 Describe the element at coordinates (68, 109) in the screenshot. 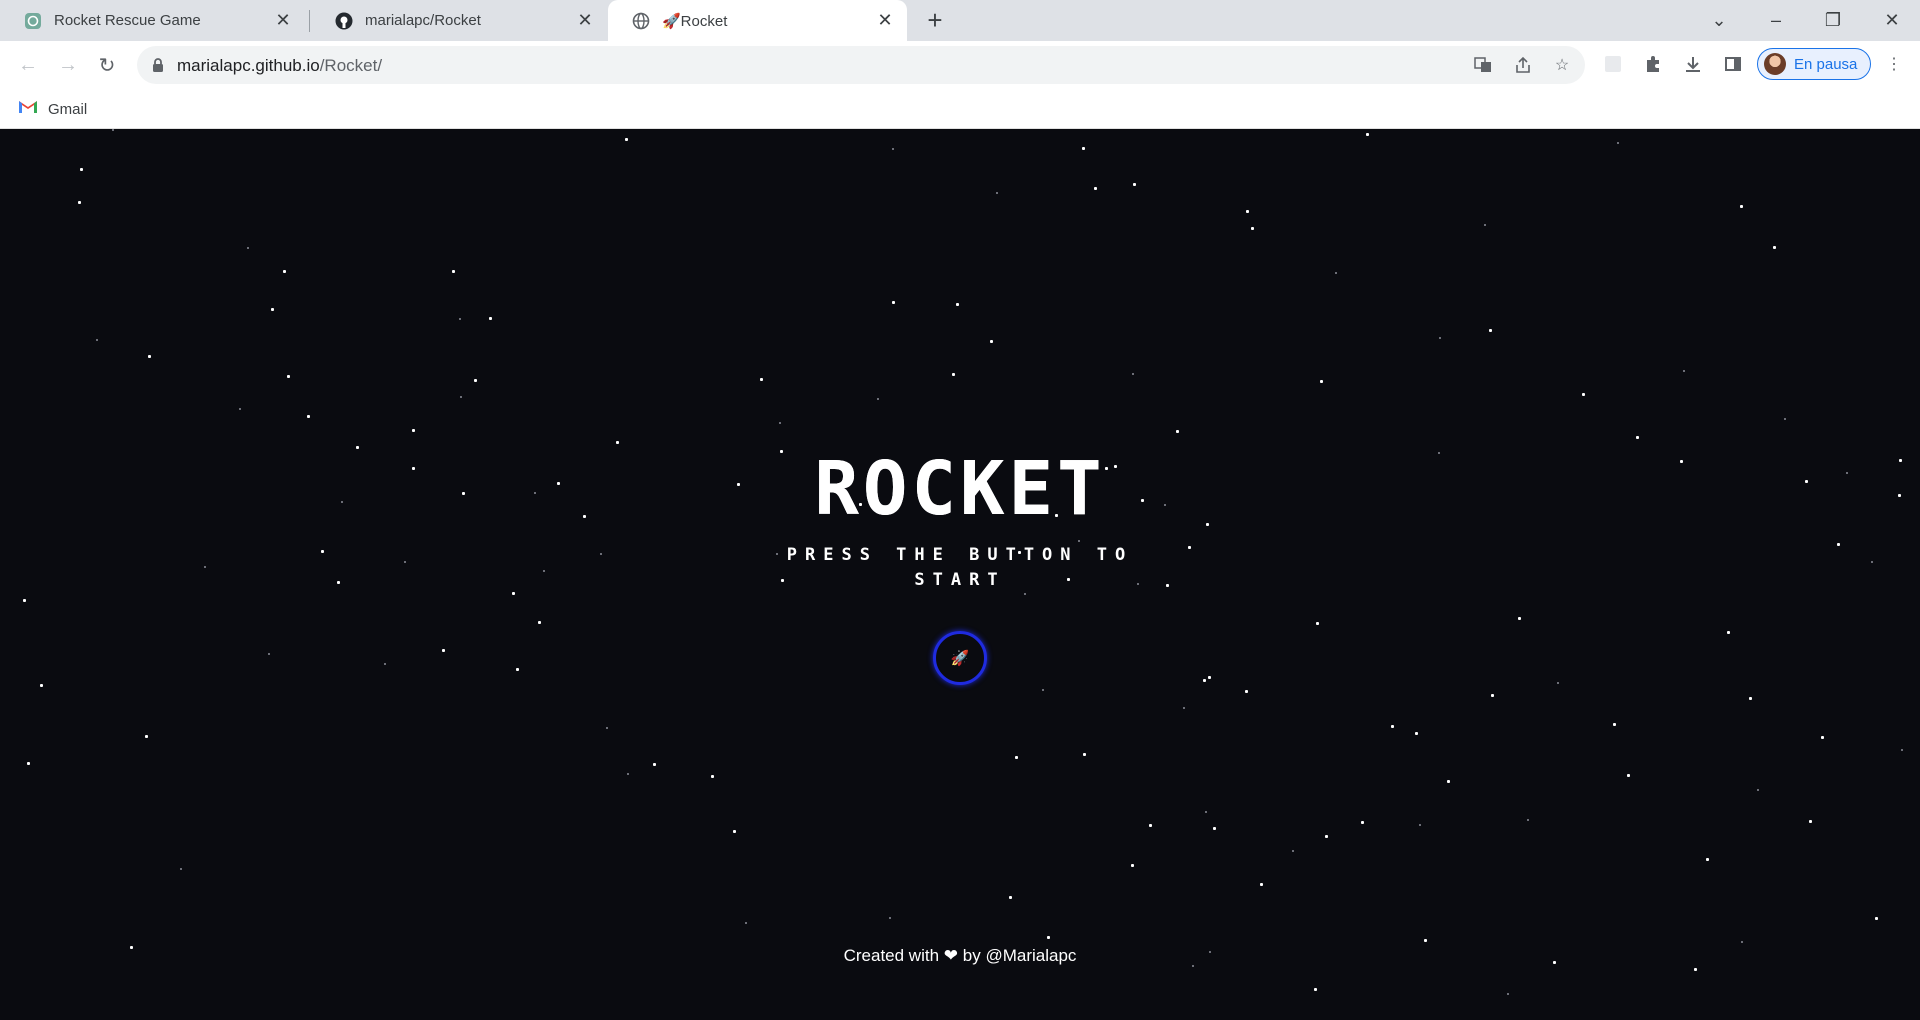

I see `bookmark-label: Gmail` at that location.